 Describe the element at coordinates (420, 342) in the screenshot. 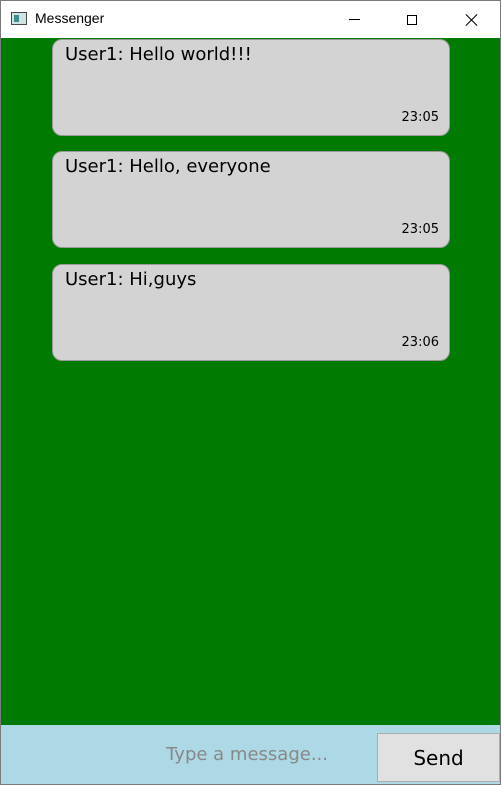

I see `message-timestamp: 23:06` at that location.